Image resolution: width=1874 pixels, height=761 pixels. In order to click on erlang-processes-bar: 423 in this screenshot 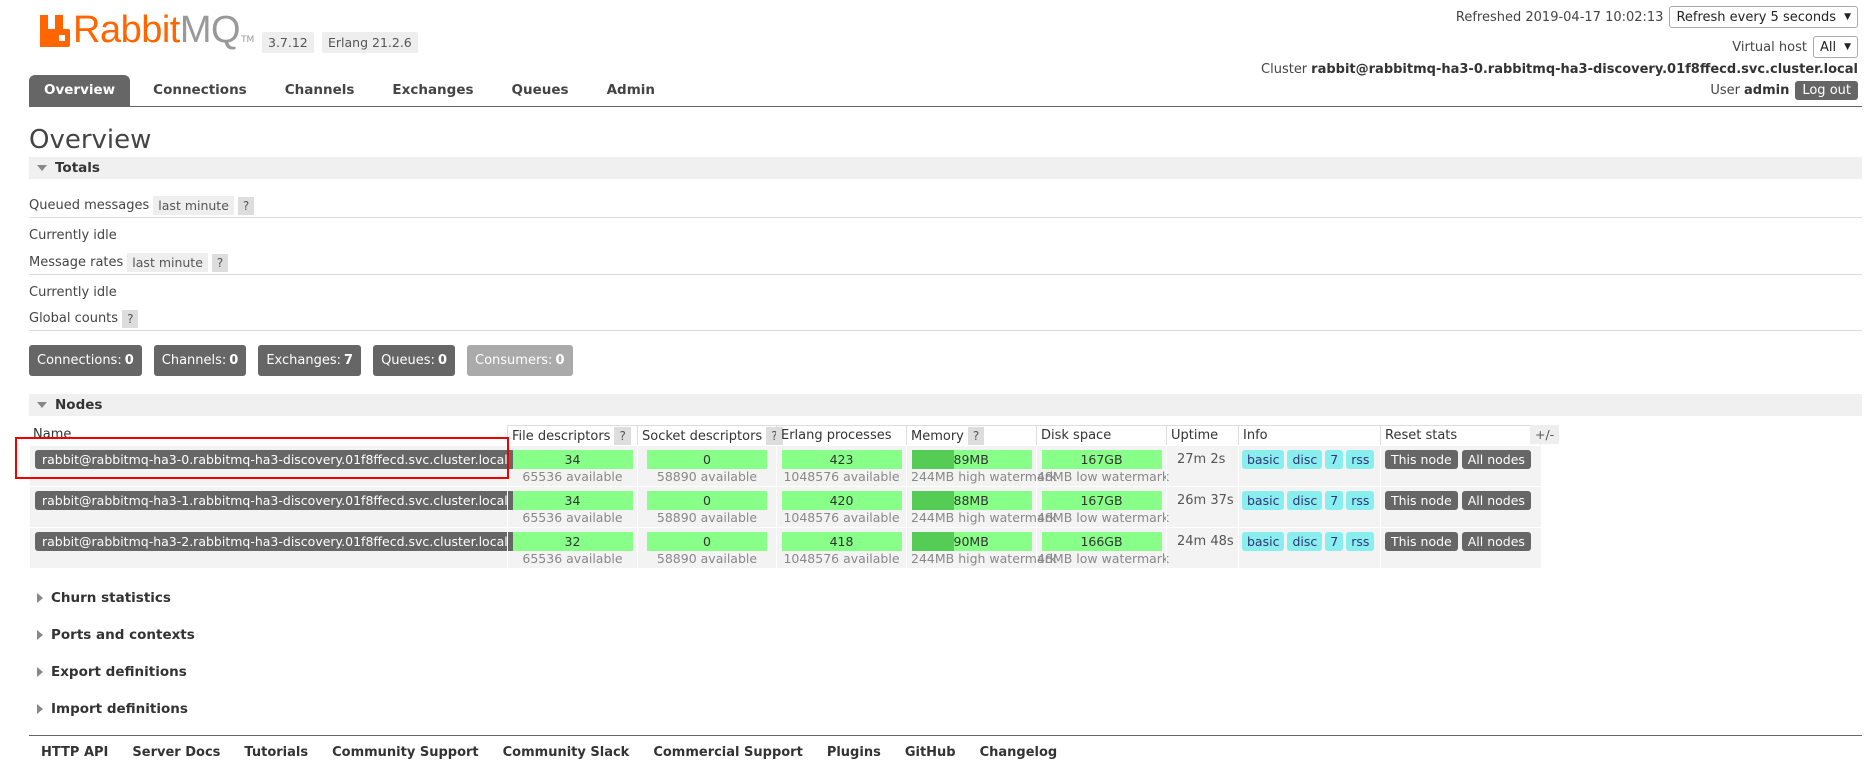, I will do `click(841, 459)`.